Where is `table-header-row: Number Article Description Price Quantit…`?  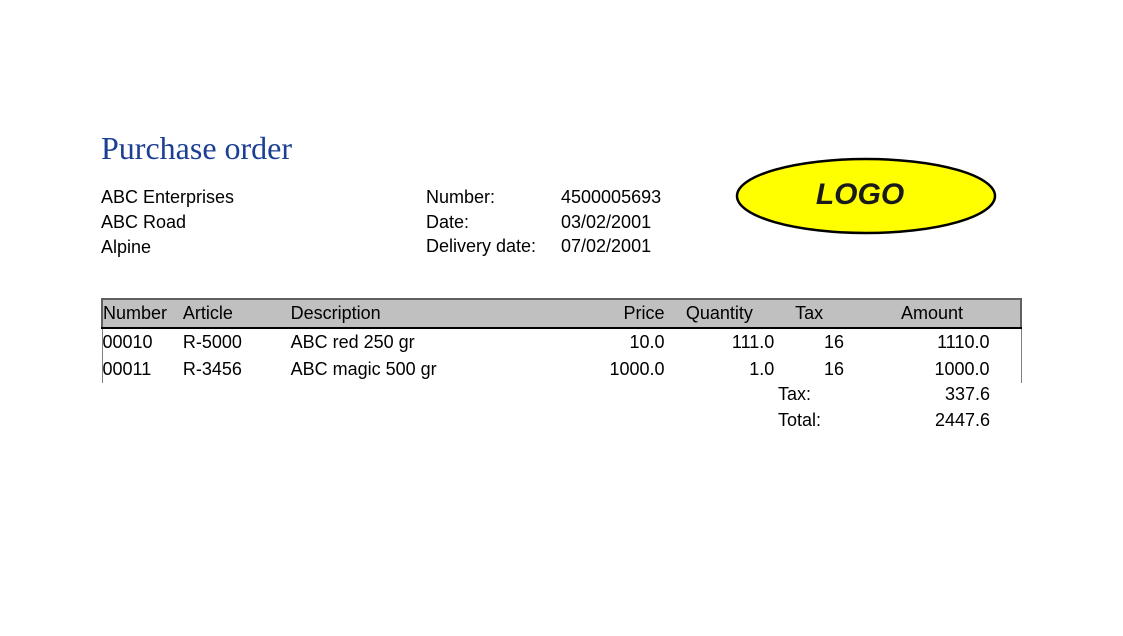 table-header-row: Number Article Description Price Quantit… is located at coordinates (561, 313).